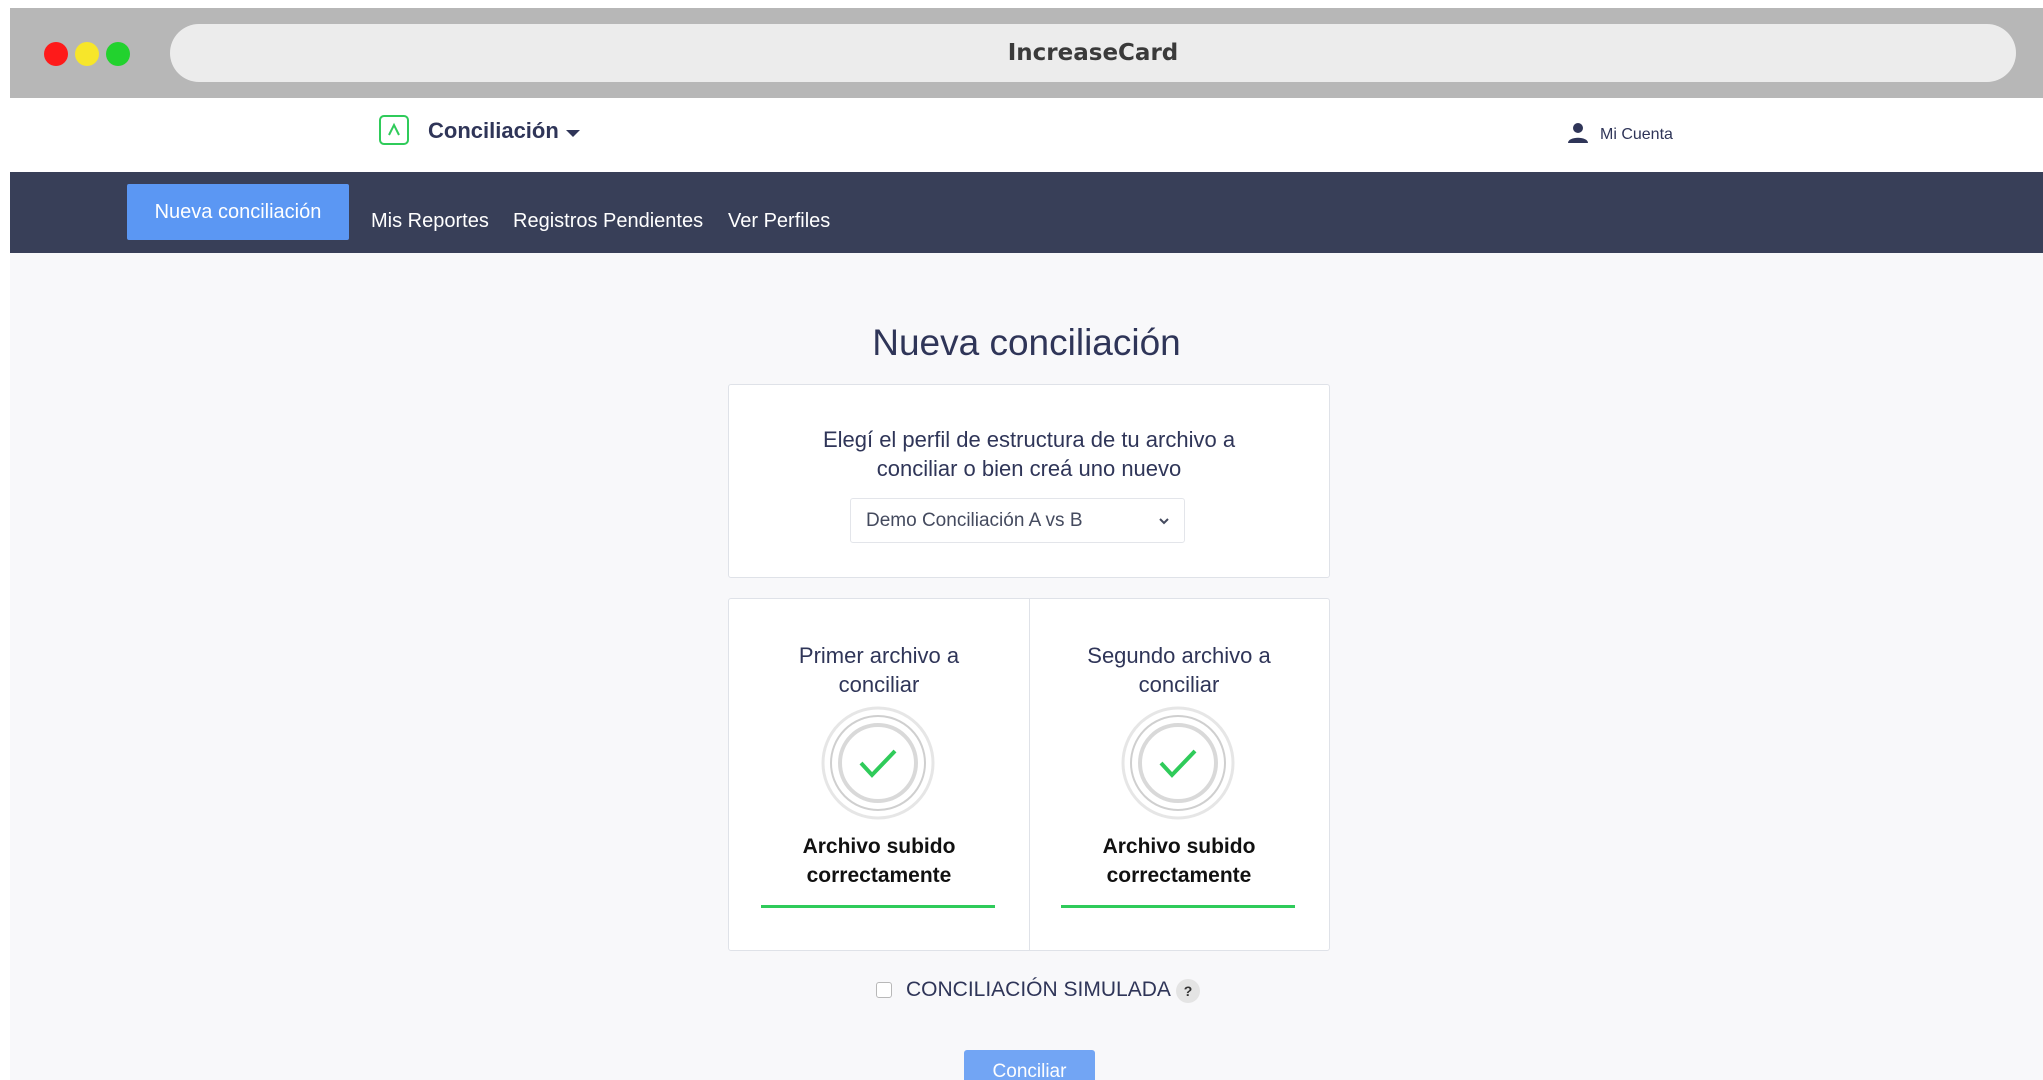  What do you see at coordinates (879, 655) in the screenshot?
I see `file-title-line1: Primer archivo a` at bounding box center [879, 655].